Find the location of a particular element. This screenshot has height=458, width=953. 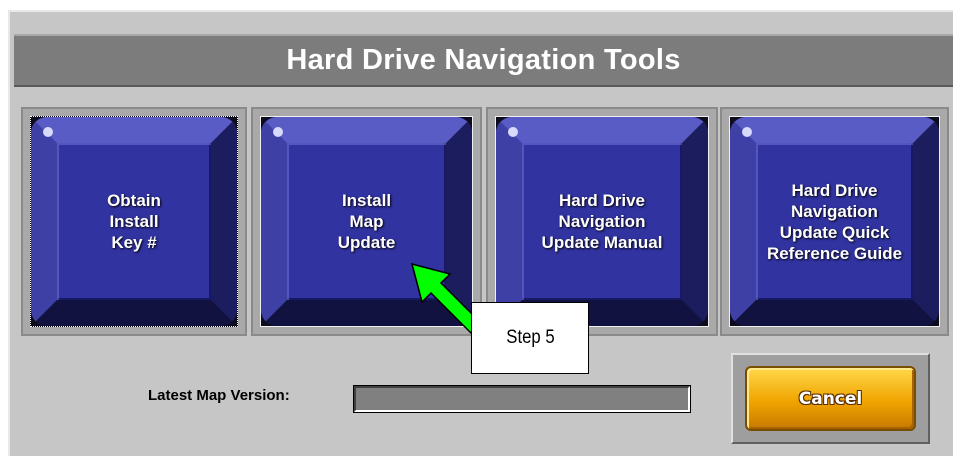

step-callout: Step 5 is located at coordinates (530, 338).